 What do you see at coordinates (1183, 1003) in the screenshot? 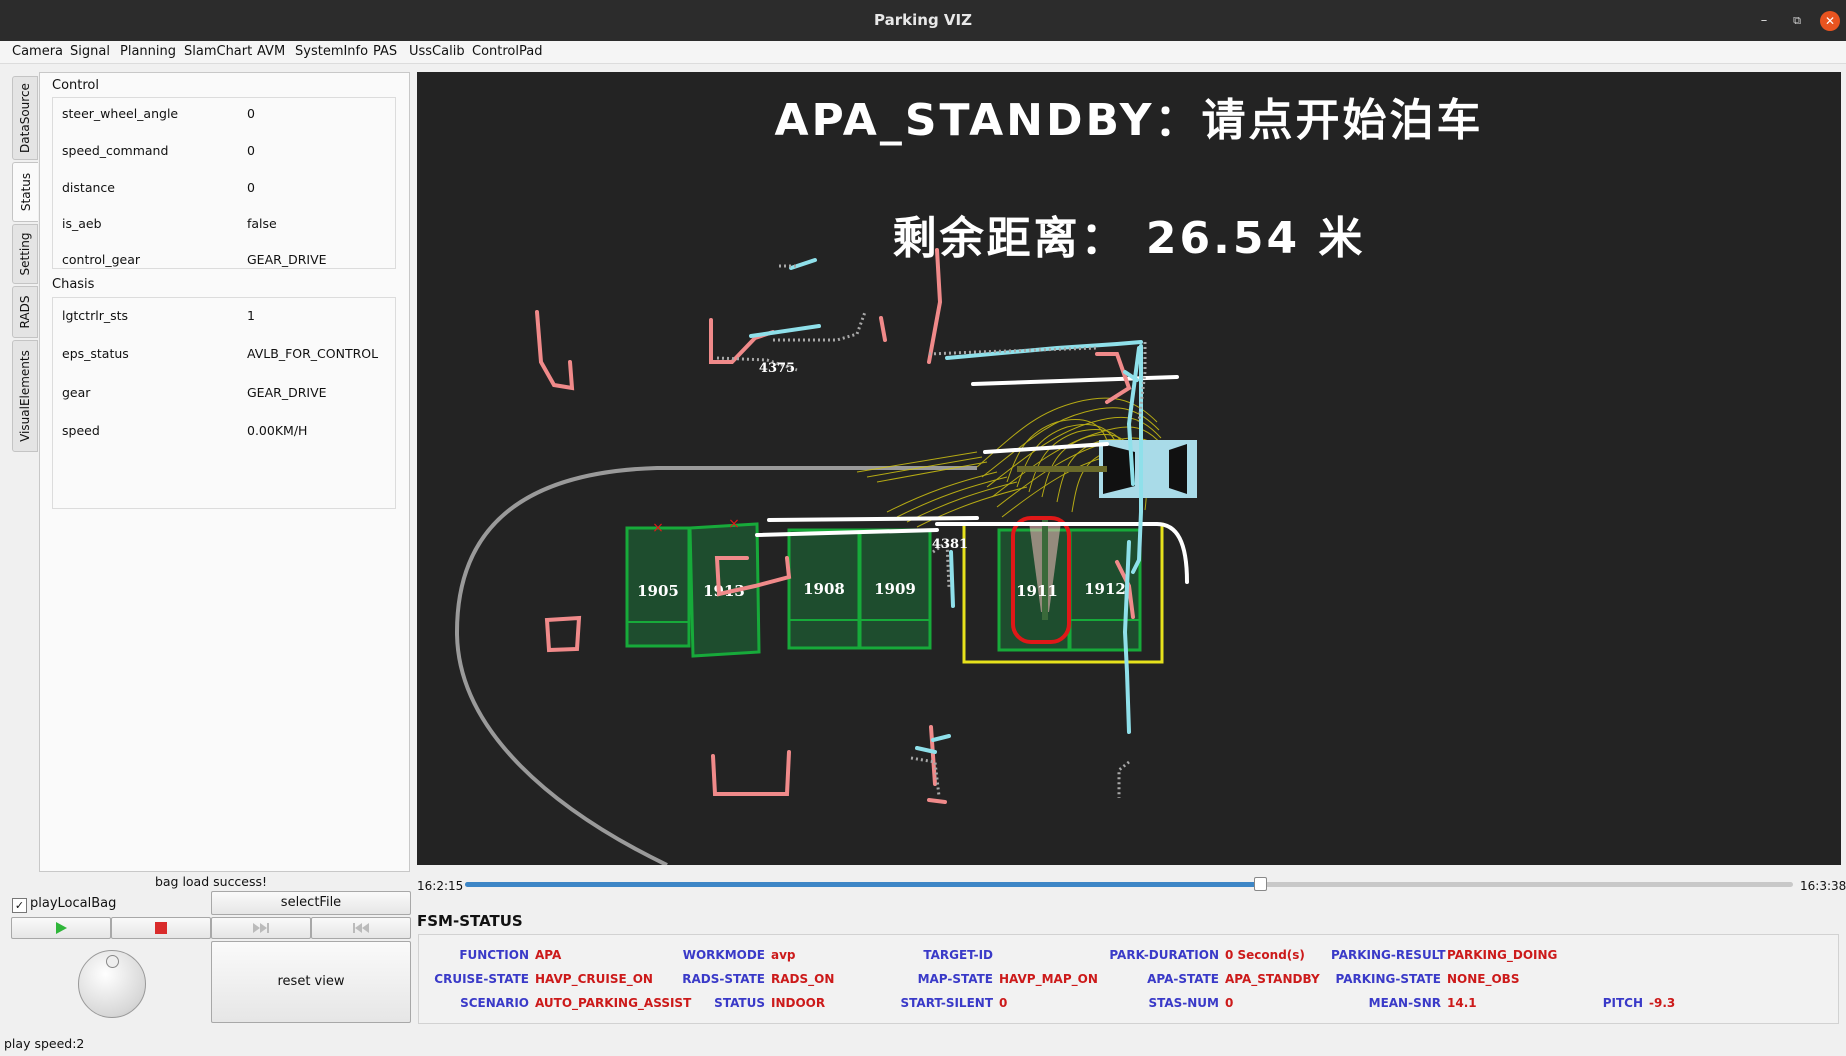
I see `fsm-label: STAS-NUM` at bounding box center [1183, 1003].